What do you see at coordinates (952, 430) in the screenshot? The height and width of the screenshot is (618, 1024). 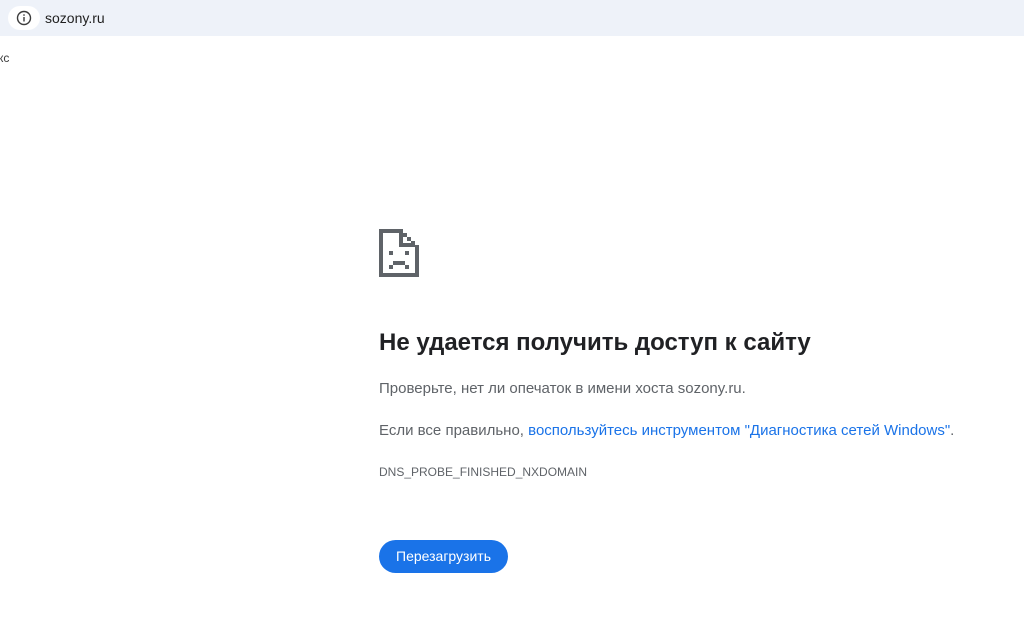 I see `diagnostics-hint-suffix: .` at bounding box center [952, 430].